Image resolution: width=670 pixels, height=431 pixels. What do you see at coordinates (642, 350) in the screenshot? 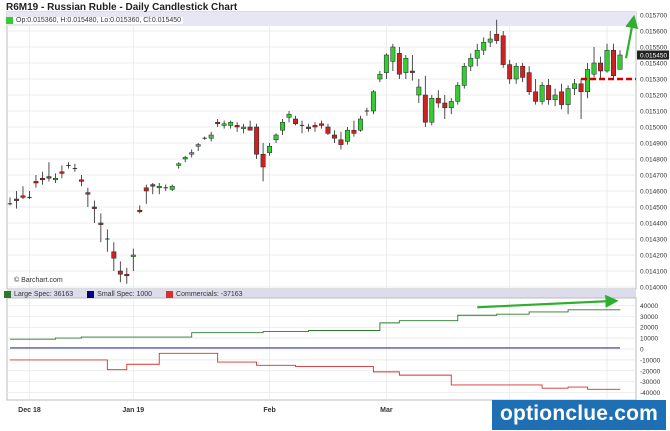
I see `cot-tick-label: 0` at bounding box center [642, 350].